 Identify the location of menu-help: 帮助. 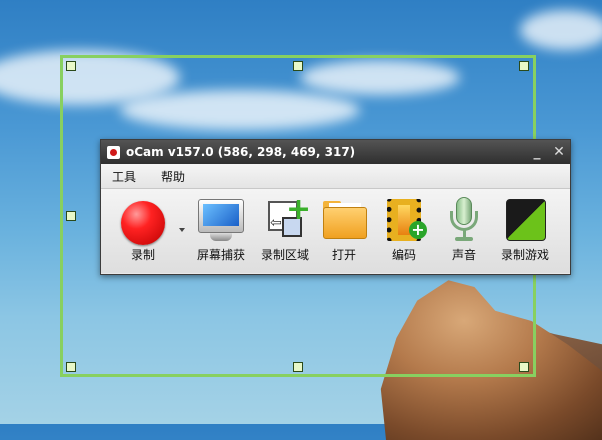
(174, 176).